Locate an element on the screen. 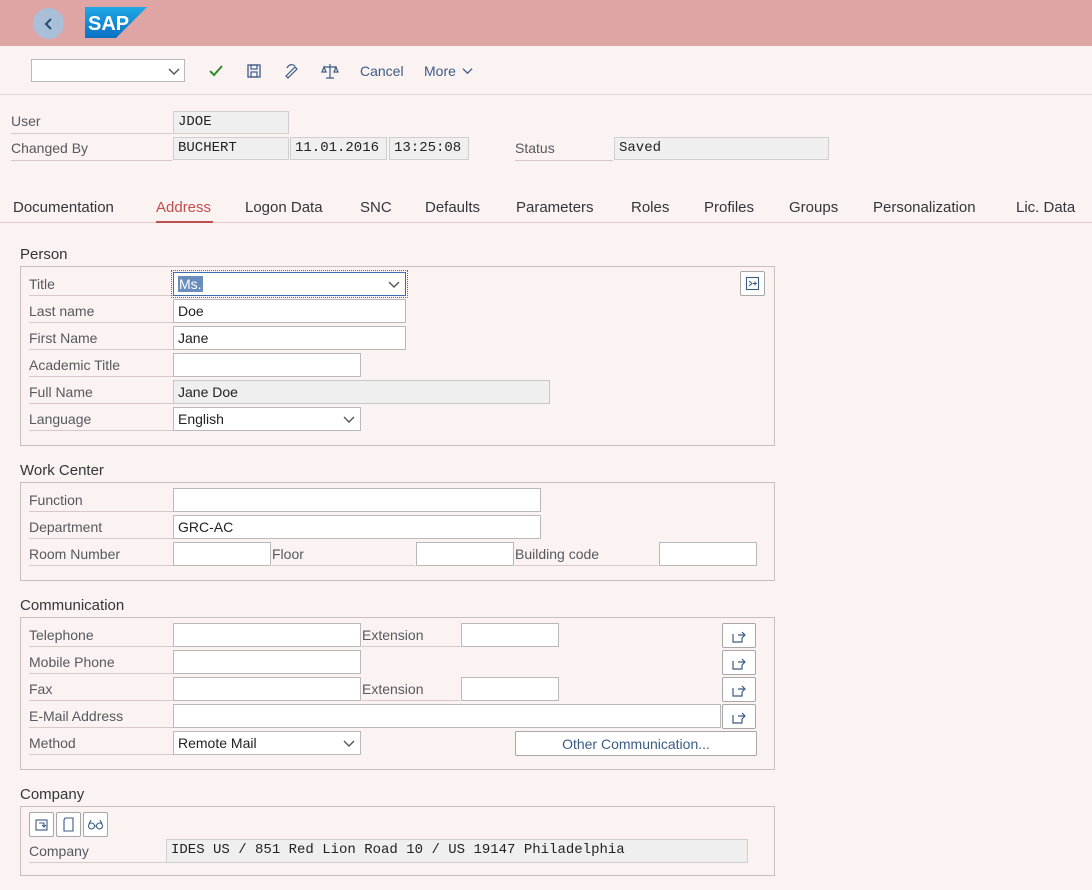 The height and width of the screenshot is (890, 1092). method-label: Method is located at coordinates (101, 745).